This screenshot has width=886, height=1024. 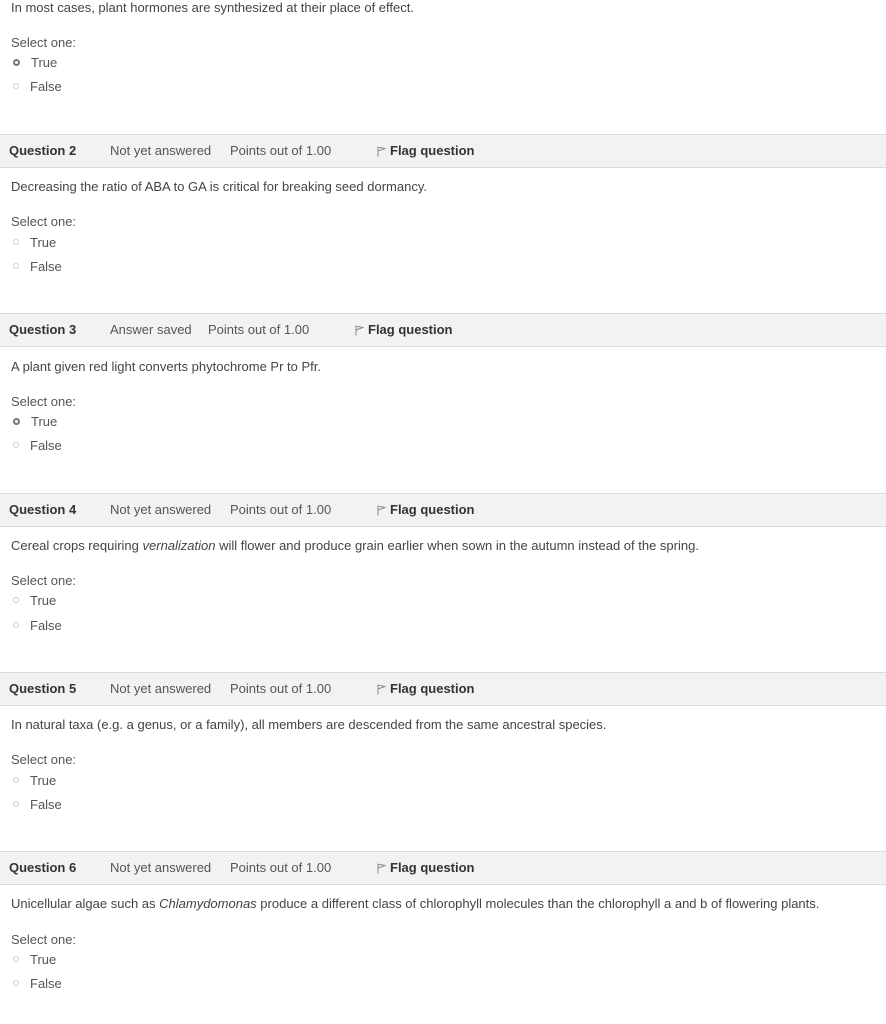 I want to click on question-text-emphasis: vernalization, so click(x=179, y=545).